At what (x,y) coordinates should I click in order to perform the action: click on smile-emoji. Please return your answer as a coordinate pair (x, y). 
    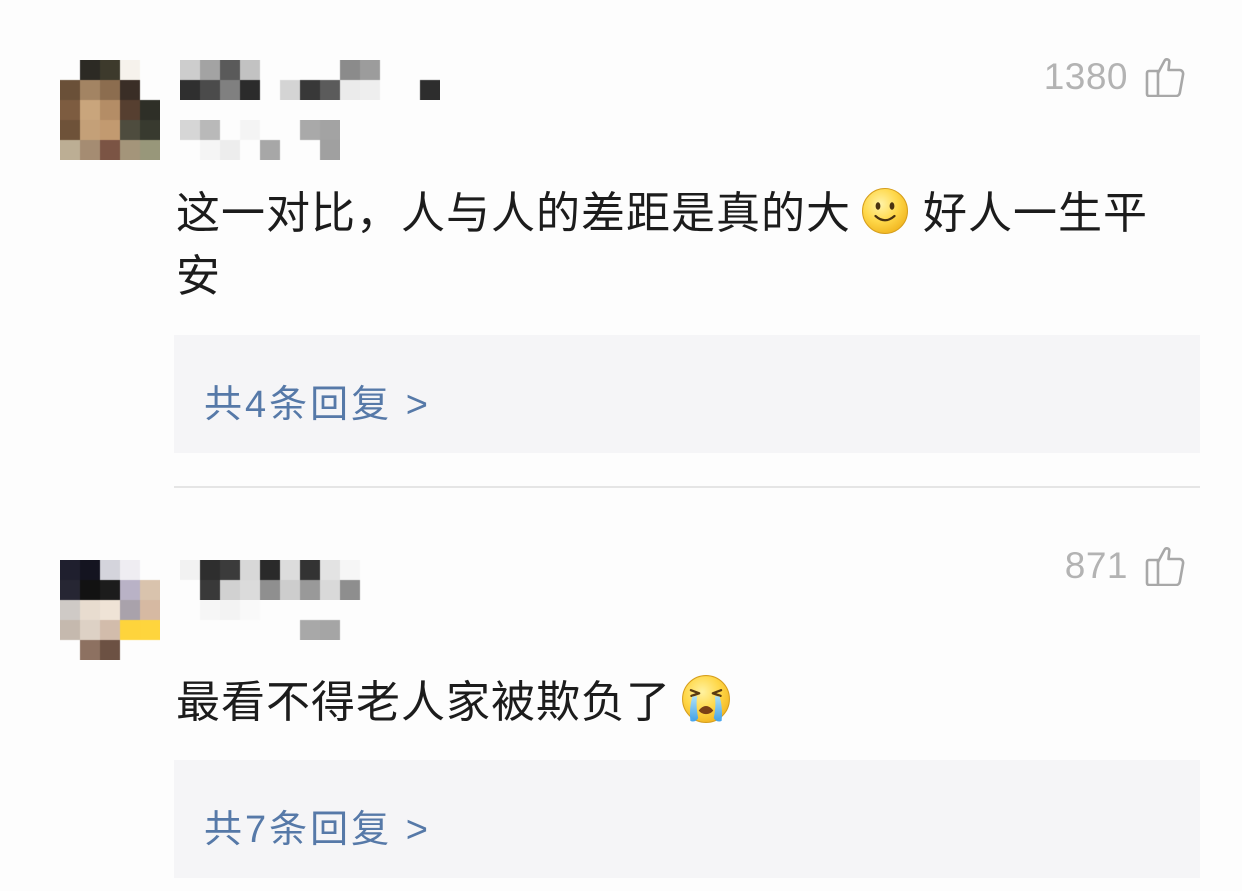
    Looking at the image, I should click on (885, 211).